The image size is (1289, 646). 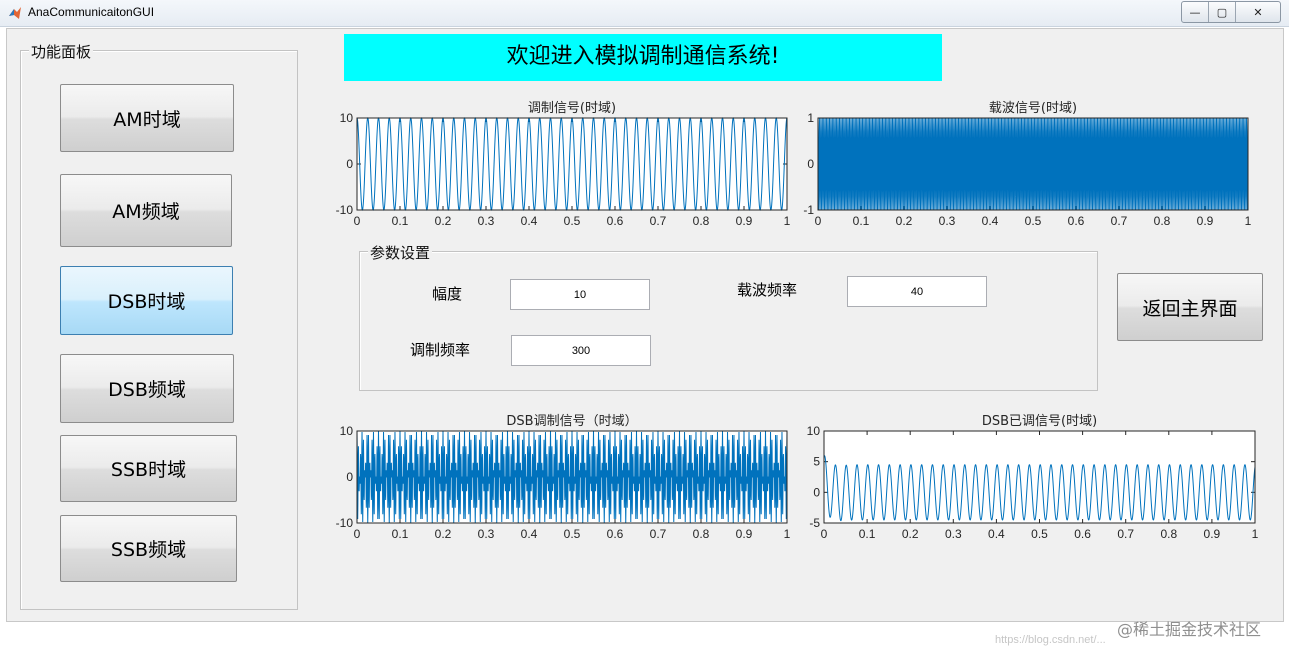 I want to click on plot-title: DSB调制信号（时域）, so click(x=571, y=421).